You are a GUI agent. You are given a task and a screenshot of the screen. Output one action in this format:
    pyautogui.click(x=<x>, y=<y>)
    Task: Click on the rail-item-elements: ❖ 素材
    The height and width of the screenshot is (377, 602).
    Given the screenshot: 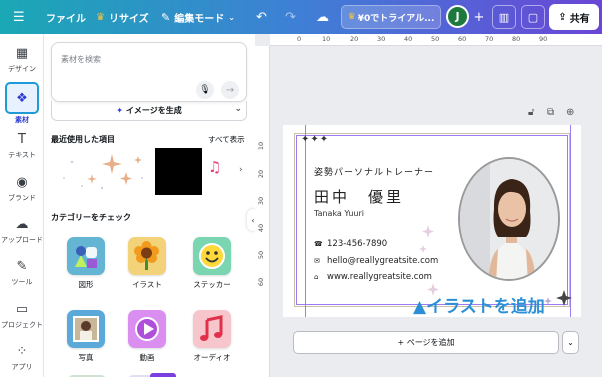 What is the action you would take?
    pyautogui.click(x=22, y=103)
    